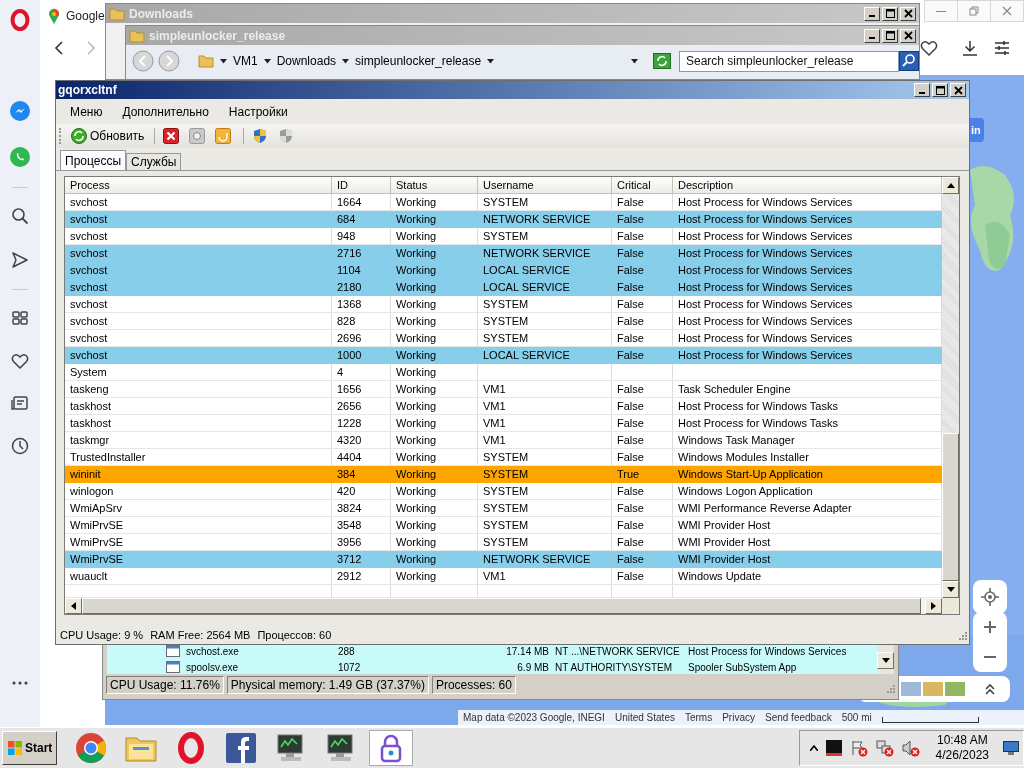 This screenshot has height=768, width=1024. I want to click on breadcrumb-item: VM1, so click(245, 61).